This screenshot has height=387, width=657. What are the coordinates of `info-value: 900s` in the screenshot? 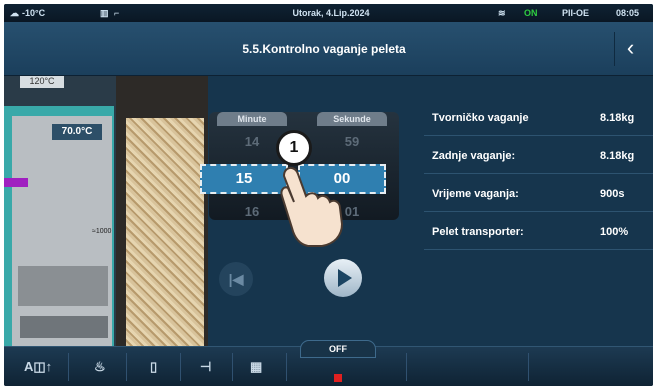 It's located at (612, 194).